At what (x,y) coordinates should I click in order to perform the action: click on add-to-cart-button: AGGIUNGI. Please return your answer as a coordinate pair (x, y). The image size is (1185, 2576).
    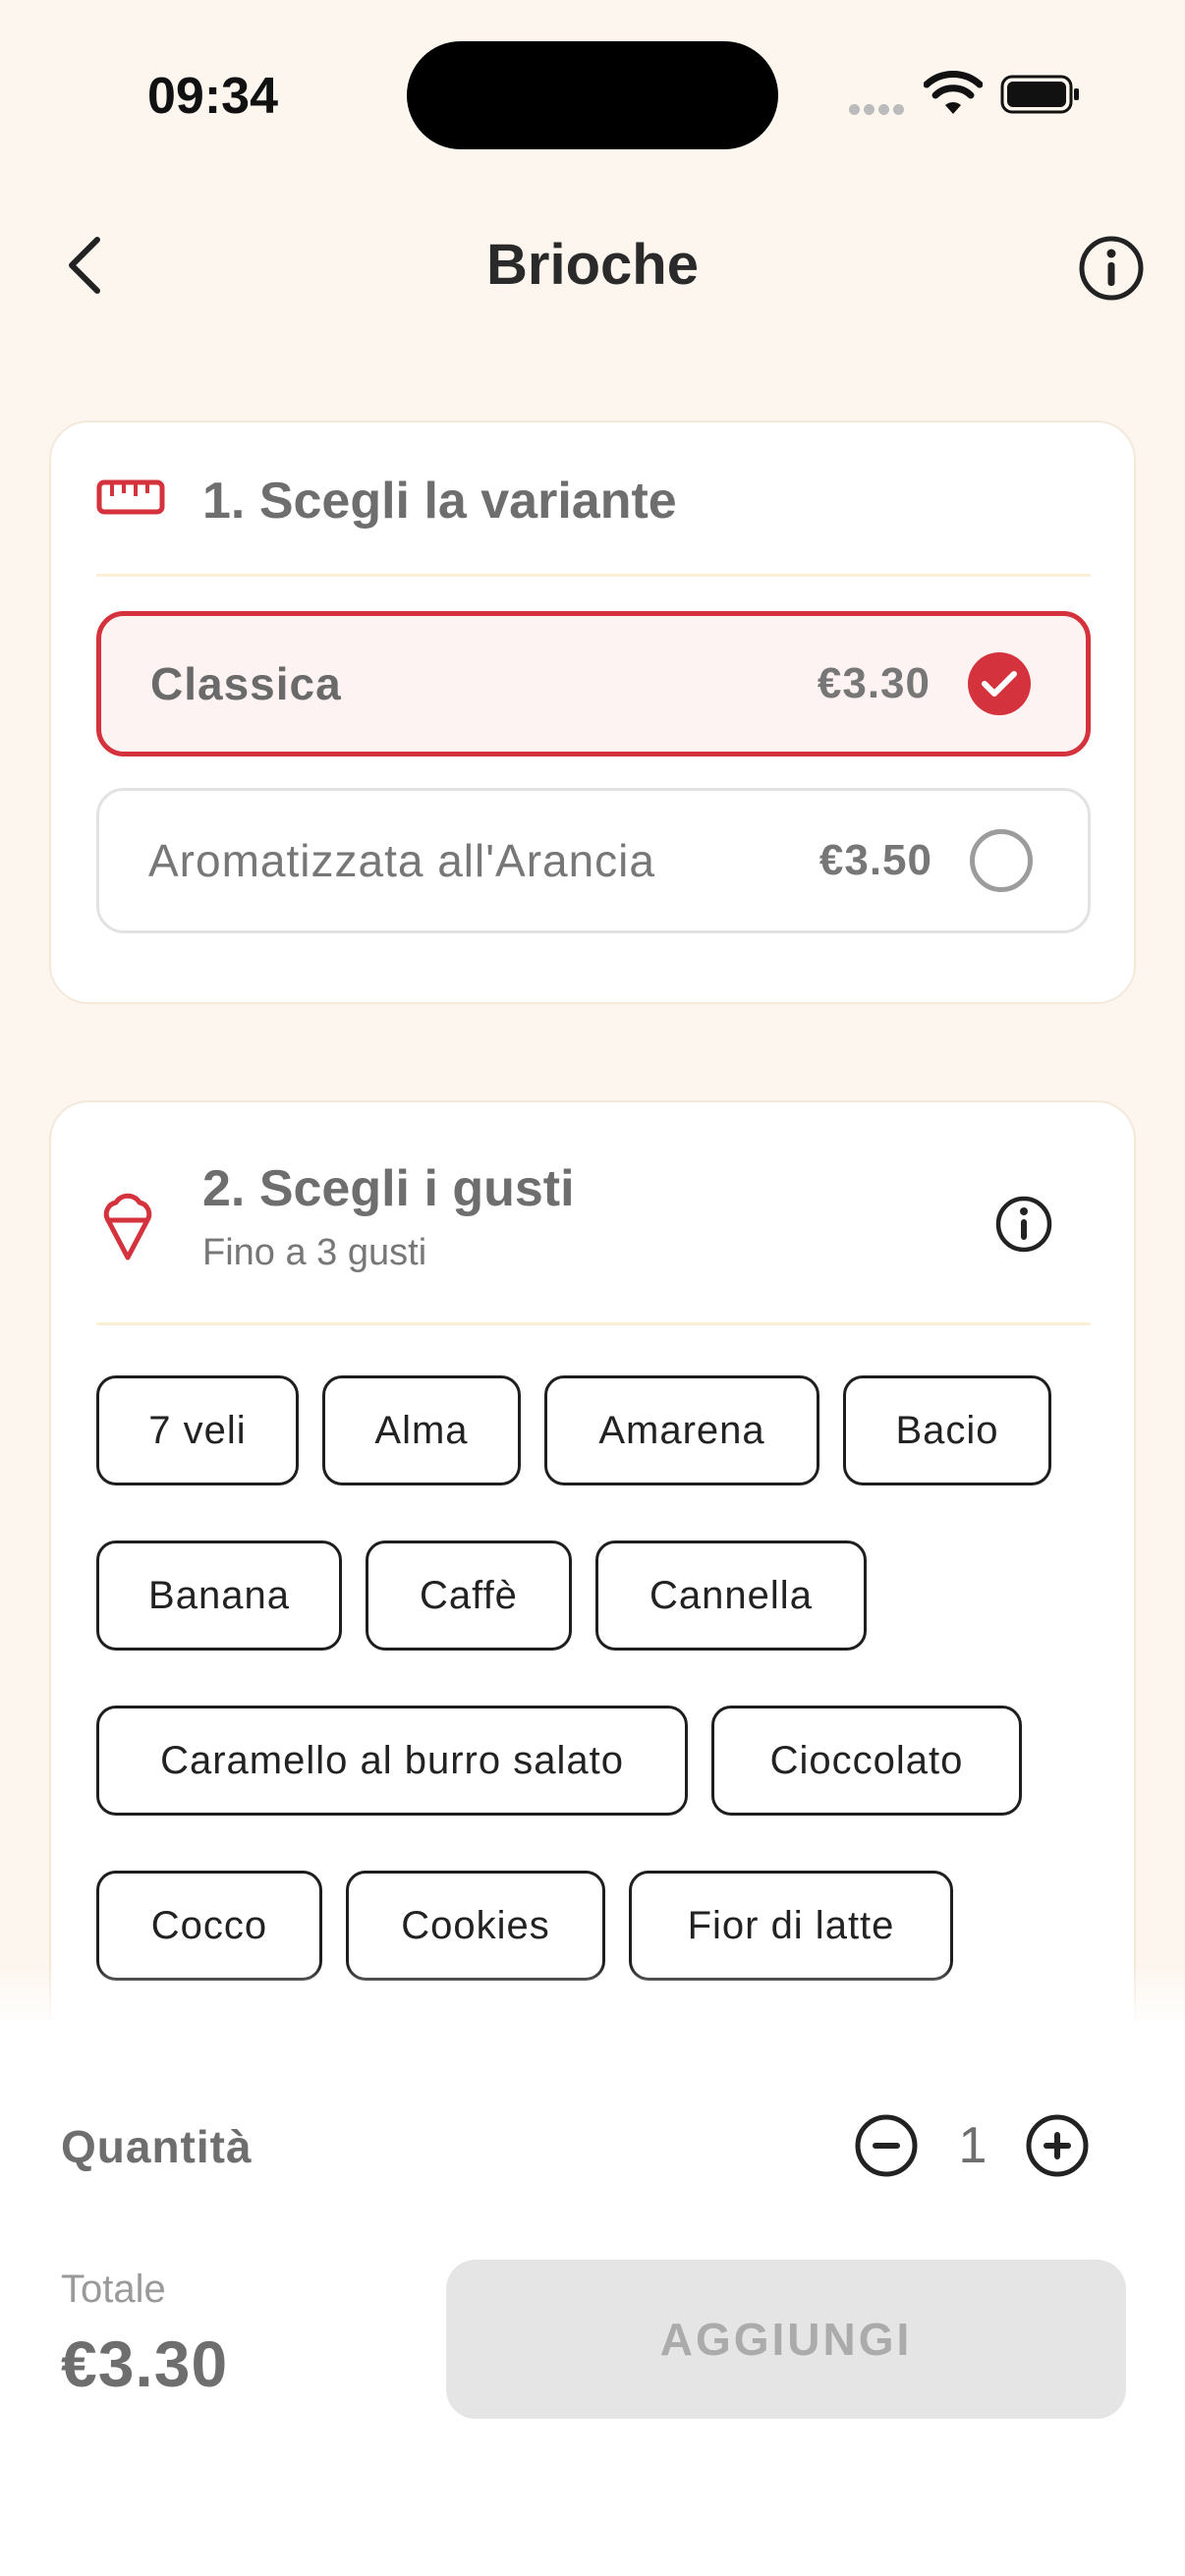
    Looking at the image, I should click on (786, 2339).